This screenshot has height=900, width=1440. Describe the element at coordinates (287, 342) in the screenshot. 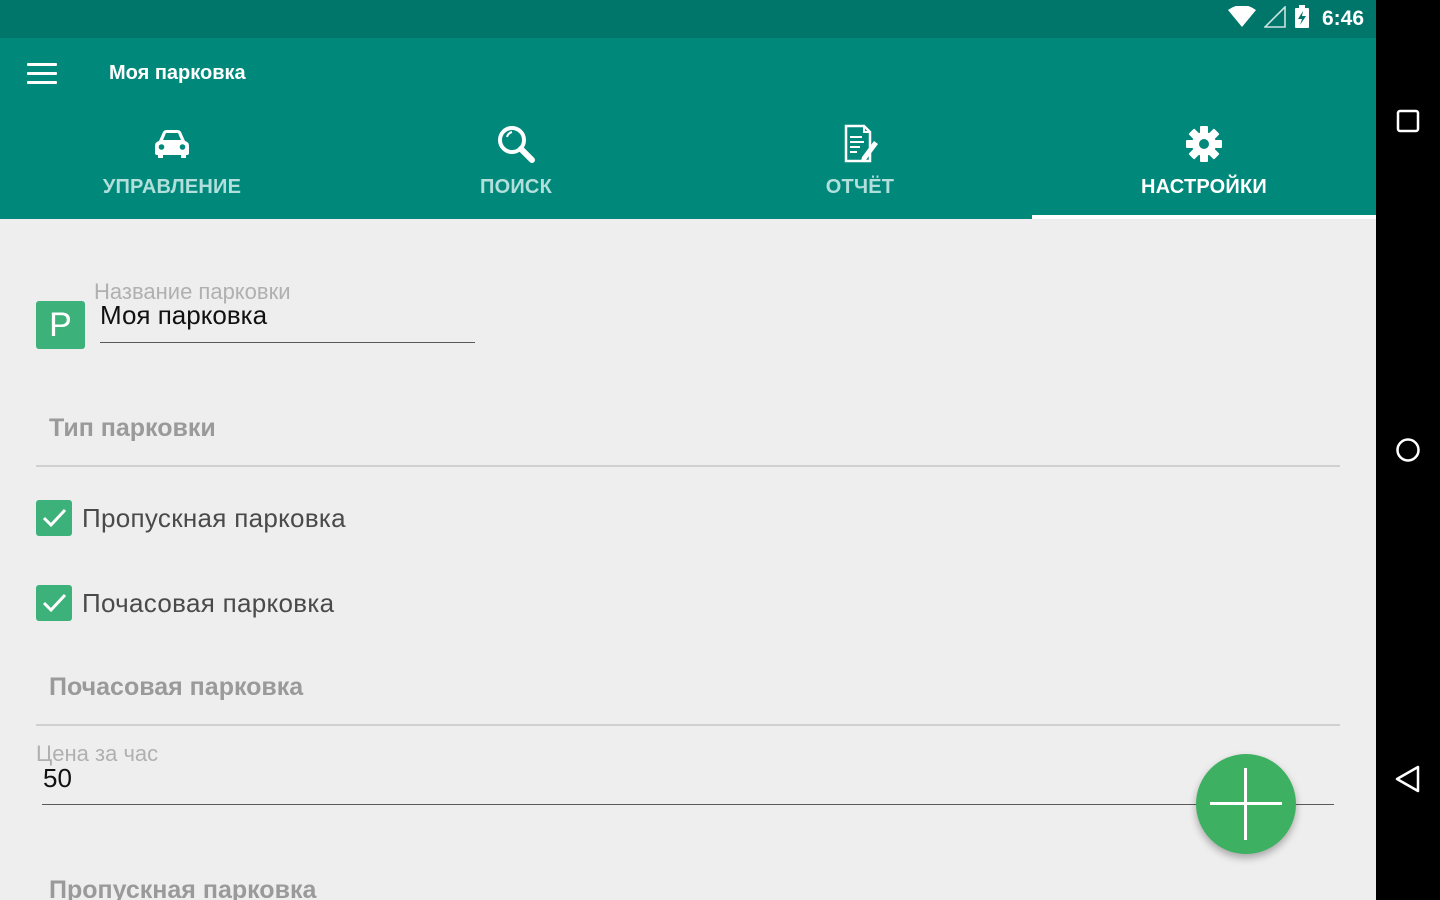

I see `parking-name-underline` at that location.